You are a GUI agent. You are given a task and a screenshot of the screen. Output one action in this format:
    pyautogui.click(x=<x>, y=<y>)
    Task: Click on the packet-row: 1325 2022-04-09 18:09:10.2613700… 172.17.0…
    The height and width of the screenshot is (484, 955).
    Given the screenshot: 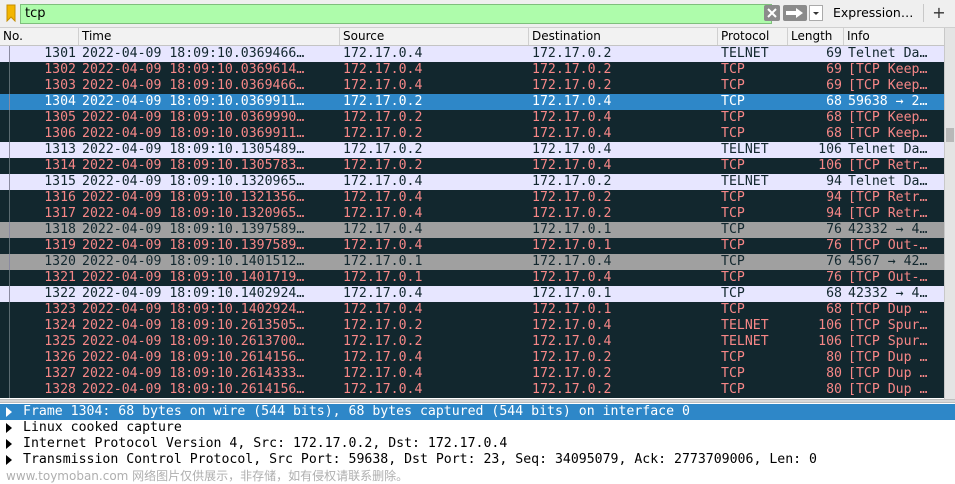 What is the action you would take?
    pyautogui.click(x=472, y=342)
    